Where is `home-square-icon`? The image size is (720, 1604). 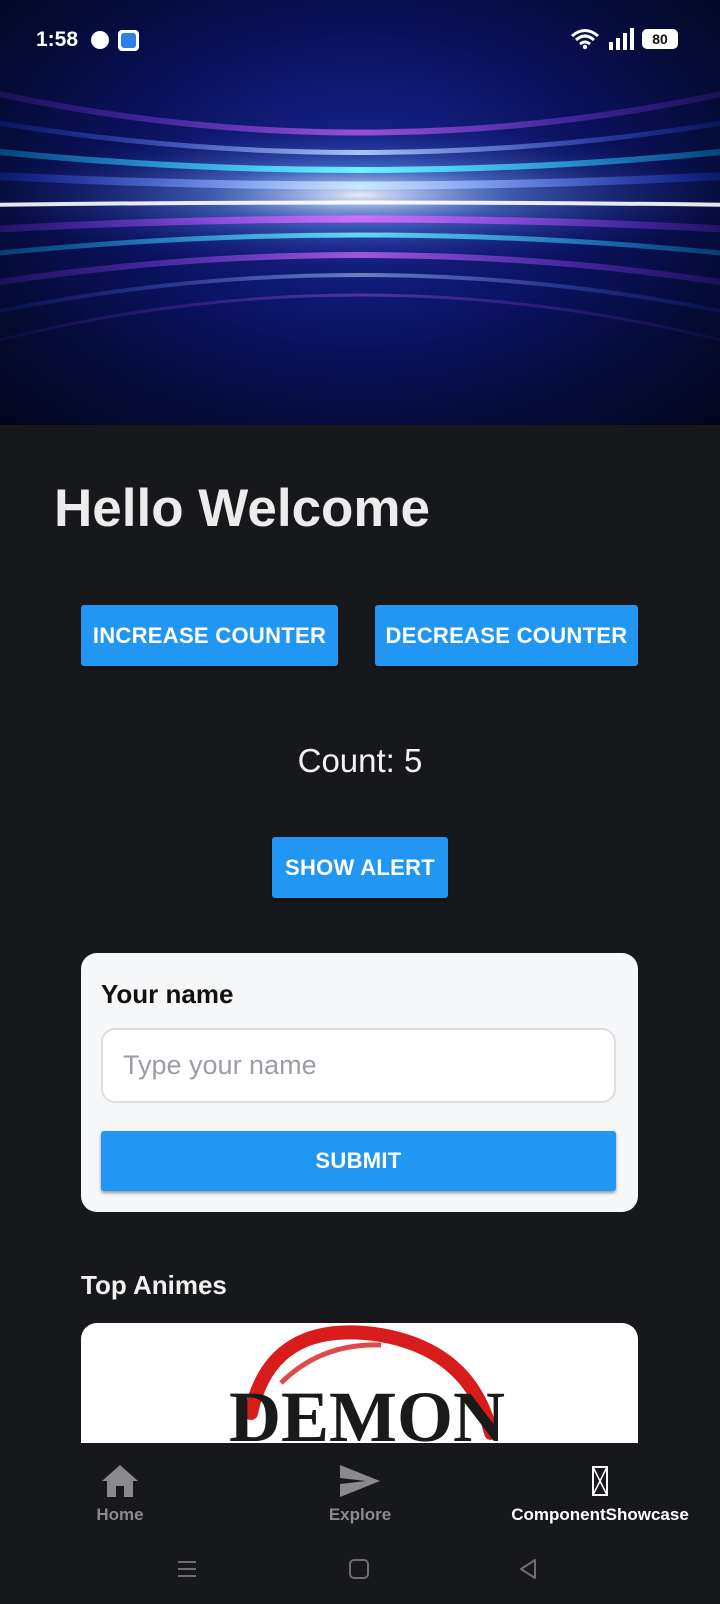 home-square-icon is located at coordinates (359, 1569).